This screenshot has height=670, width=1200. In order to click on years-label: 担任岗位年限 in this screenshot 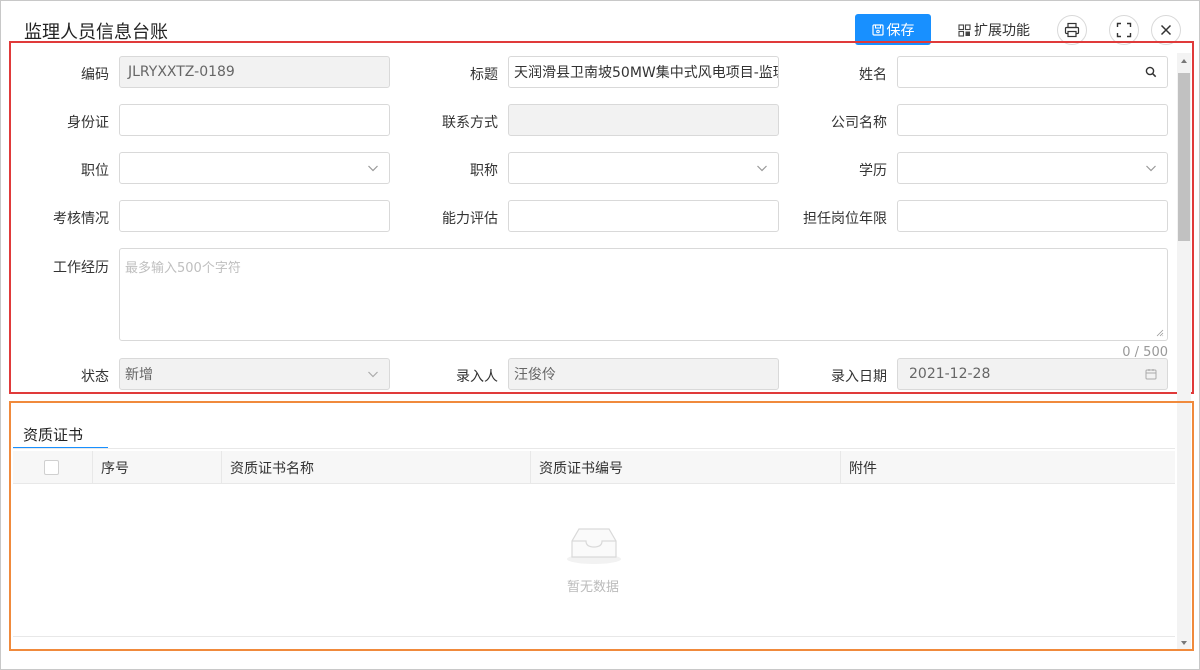, I will do `click(845, 219)`.